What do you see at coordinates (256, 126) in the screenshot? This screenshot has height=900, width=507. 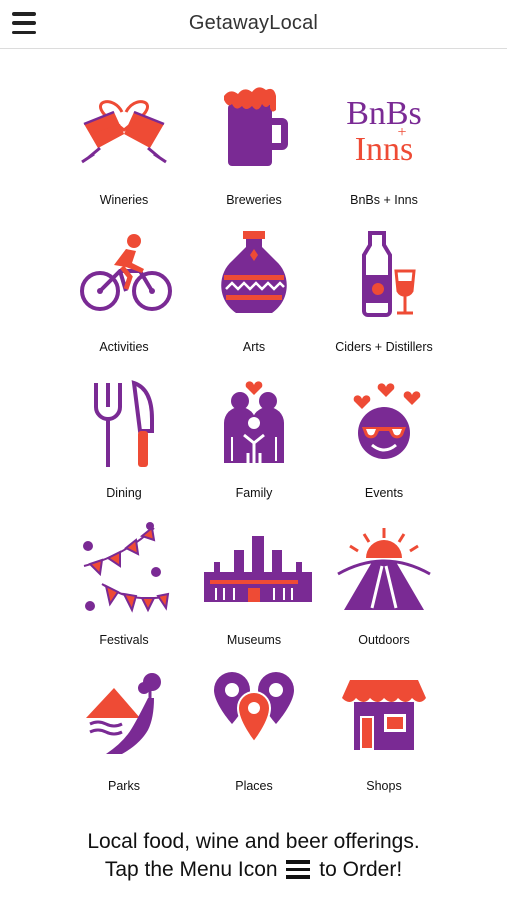 I see `beer-mug-icon` at bounding box center [256, 126].